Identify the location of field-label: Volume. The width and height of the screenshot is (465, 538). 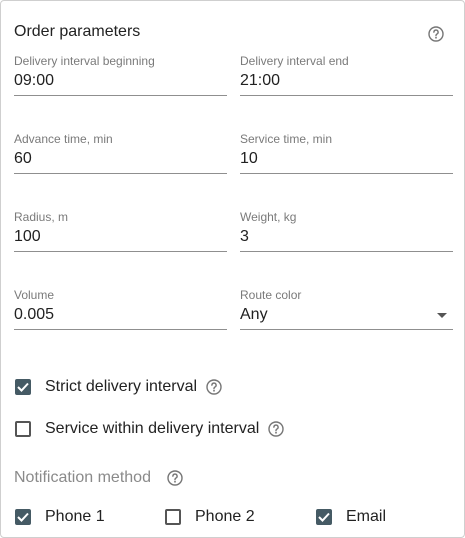
(34, 295).